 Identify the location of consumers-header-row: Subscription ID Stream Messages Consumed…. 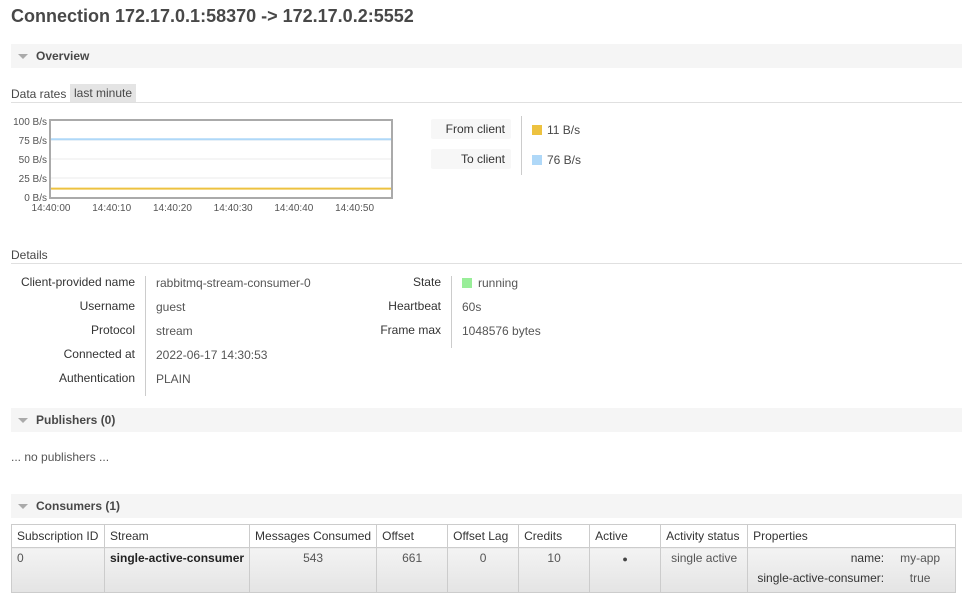
(484, 536).